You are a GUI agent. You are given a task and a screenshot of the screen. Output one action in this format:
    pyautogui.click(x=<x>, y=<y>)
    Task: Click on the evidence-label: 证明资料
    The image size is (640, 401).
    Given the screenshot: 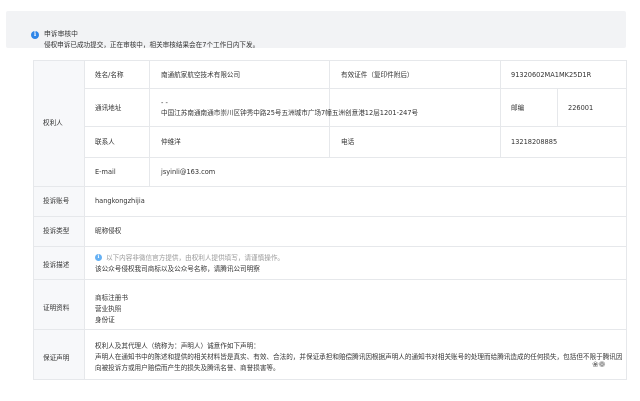 What is the action you would take?
    pyautogui.click(x=56, y=308)
    